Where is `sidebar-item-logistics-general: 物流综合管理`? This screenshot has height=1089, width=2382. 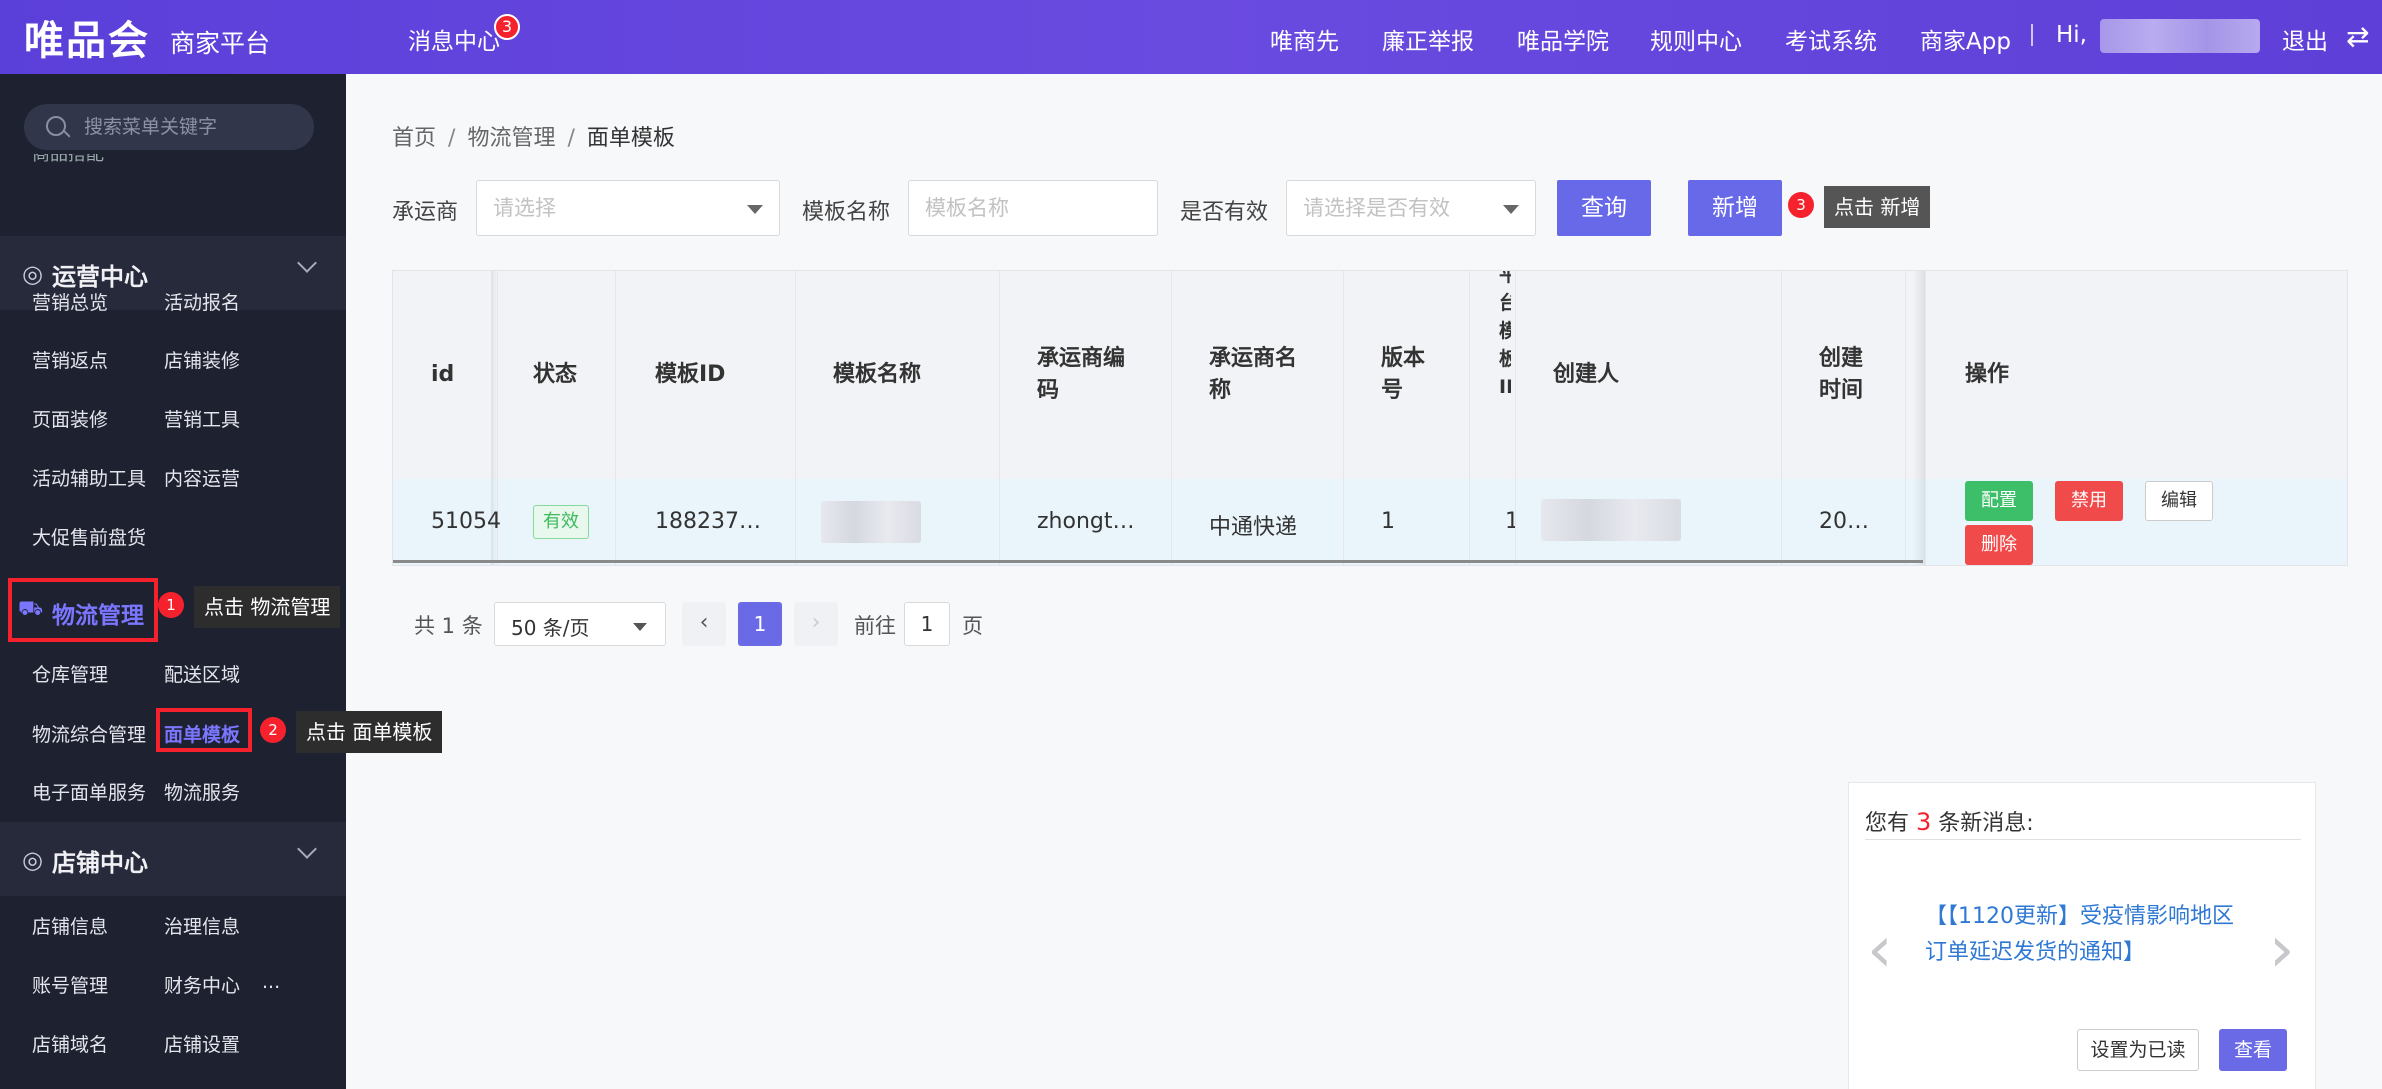
sidebar-item-logistics-general: 物流综合管理 is located at coordinates (89, 733).